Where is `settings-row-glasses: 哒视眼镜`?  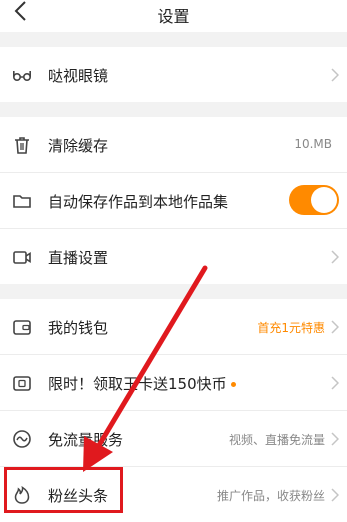 settings-row-glasses: 哒视眼镜 is located at coordinates (173, 74).